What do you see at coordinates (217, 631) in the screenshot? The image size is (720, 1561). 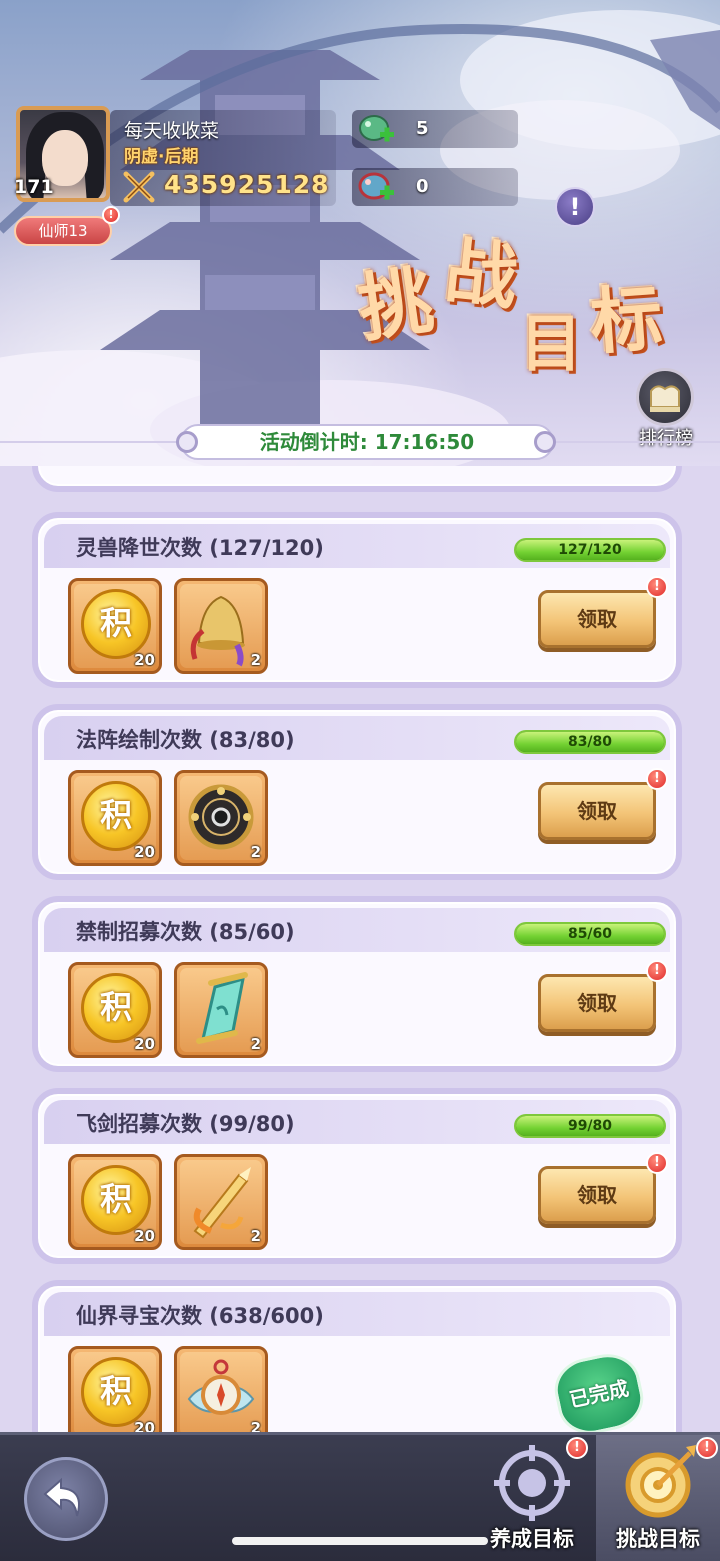 I see `golden-bell-icon` at bounding box center [217, 631].